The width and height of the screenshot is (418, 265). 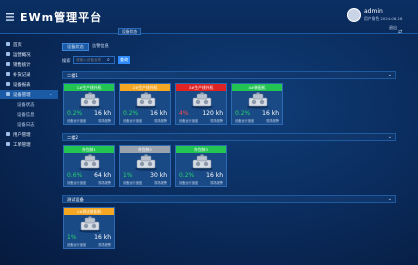 I want to click on sidebar-item-restock: 补货记录, so click(x=29, y=74).